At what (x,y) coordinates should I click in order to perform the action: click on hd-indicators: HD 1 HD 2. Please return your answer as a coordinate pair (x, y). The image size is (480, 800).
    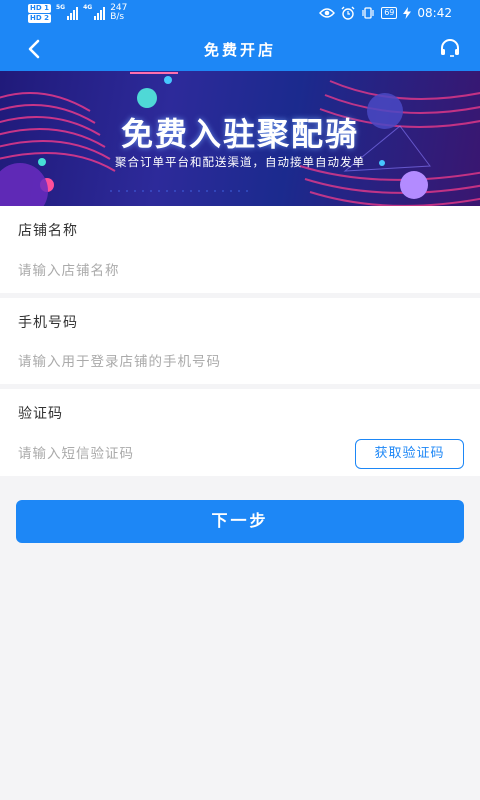
    Looking at the image, I should click on (39, 13).